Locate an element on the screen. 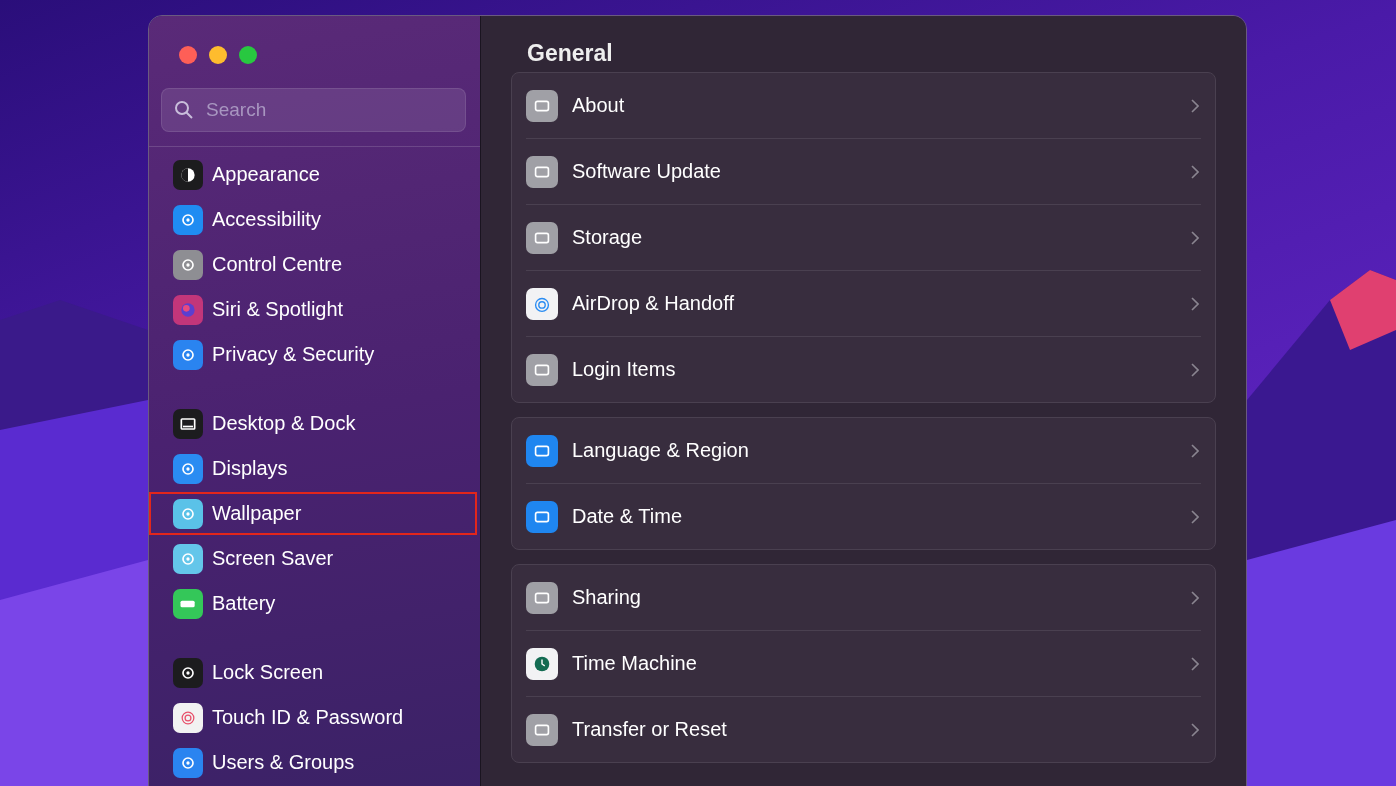 The image size is (1396, 786). settings-row: Login Items is located at coordinates (863, 369).